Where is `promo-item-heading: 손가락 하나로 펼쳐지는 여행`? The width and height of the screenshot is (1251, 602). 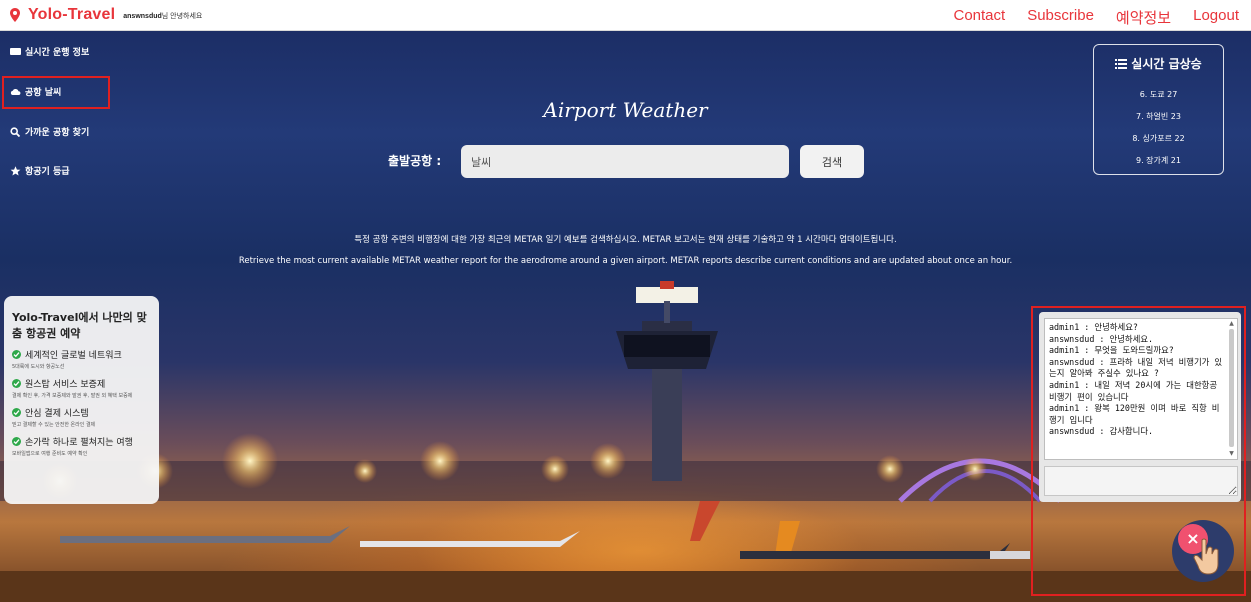 promo-item-heading: 손가락 하나로 펼쳐지는 여행 is located at coordinates (79, 443).